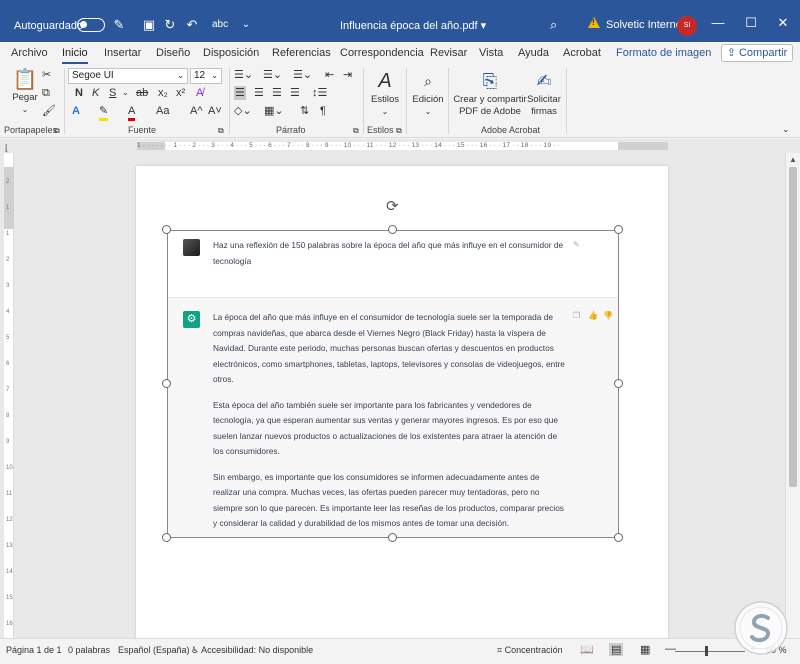  I want to click on editing-button: ⌕ Edición ⌄, so click(428, 93).